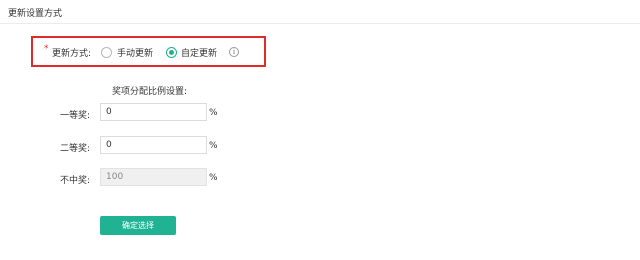 The width and height of the screenshot is (640, 260). I want to click on first-prize-unit: %, so click(213, 113).